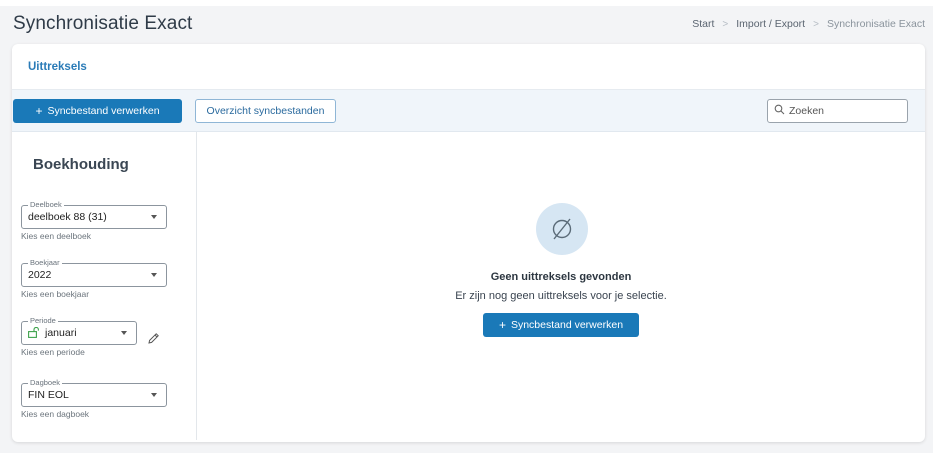  Describe the element at coordinates (770, 24) in the screenshot. I see `breadcrumb-import-export: Import / Export` at that location.